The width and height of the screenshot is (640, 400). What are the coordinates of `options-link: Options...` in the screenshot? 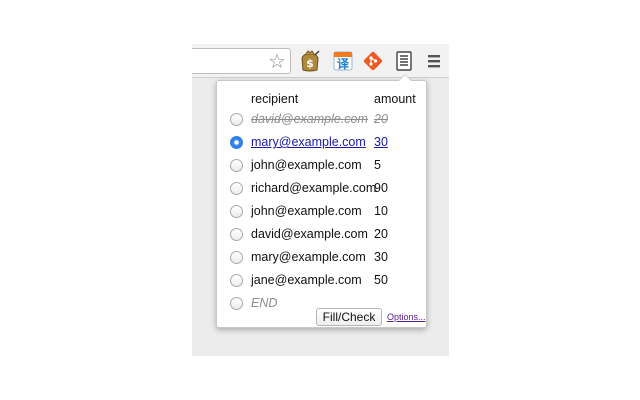 It's located at (406, 317).